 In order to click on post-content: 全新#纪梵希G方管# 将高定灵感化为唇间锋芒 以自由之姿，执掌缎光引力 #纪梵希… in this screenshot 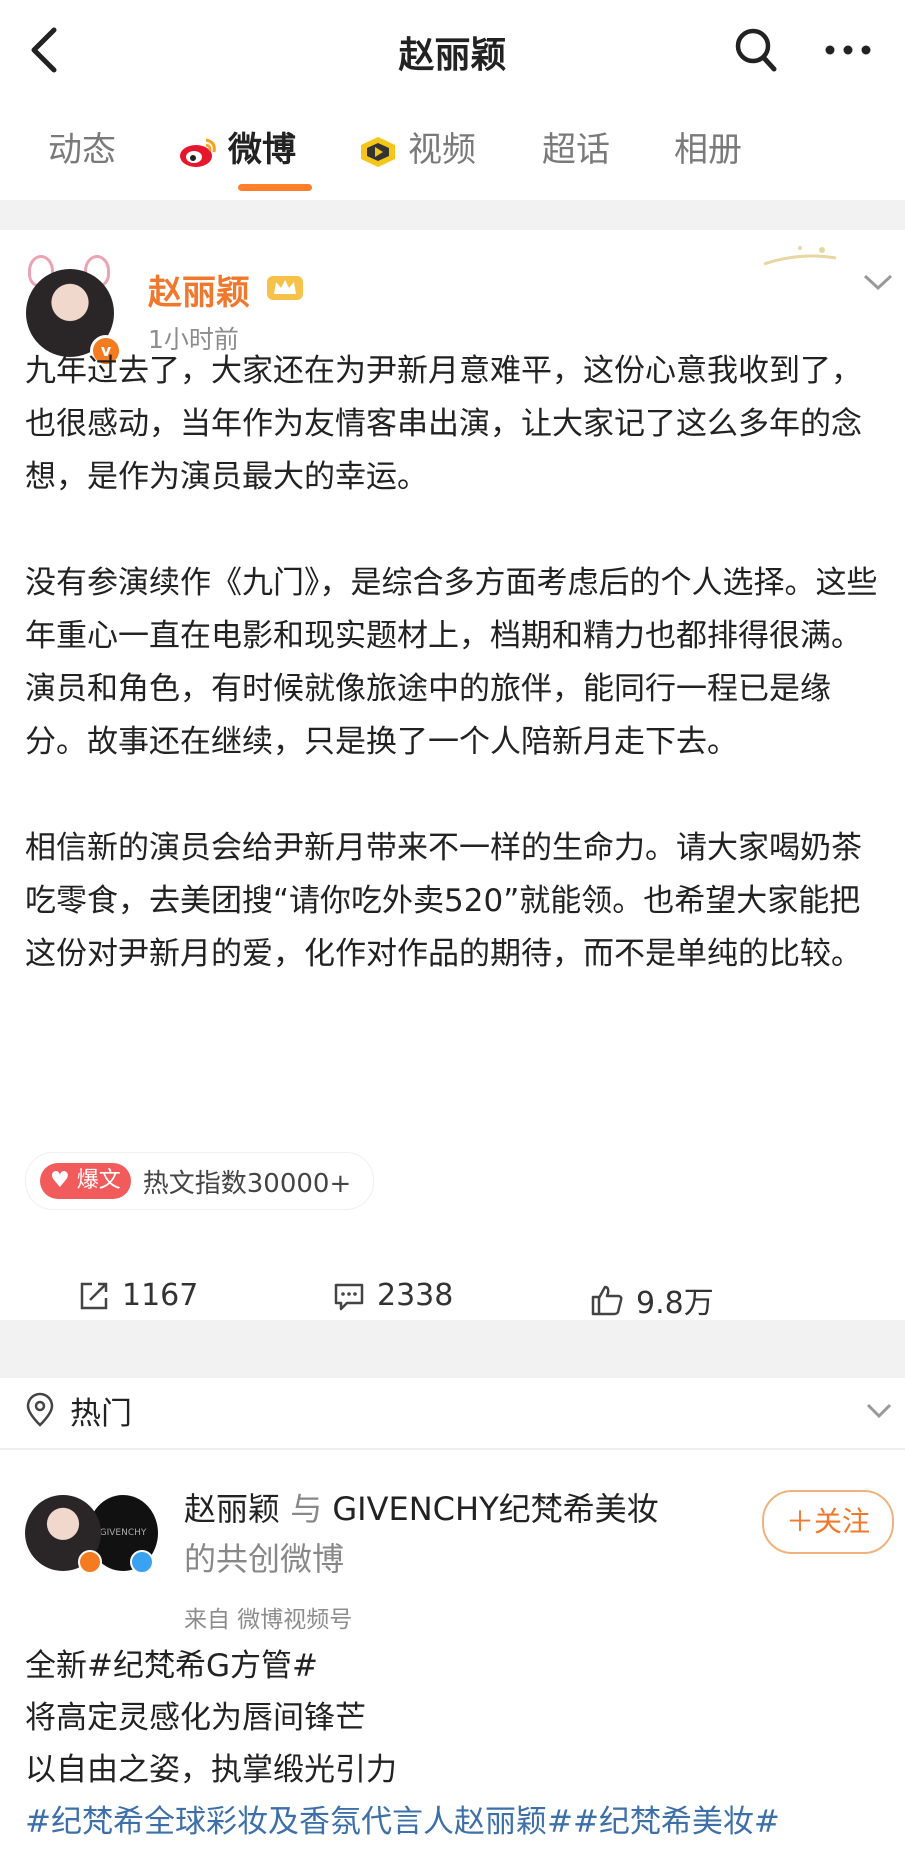, I will do `click(460, 1744)`.